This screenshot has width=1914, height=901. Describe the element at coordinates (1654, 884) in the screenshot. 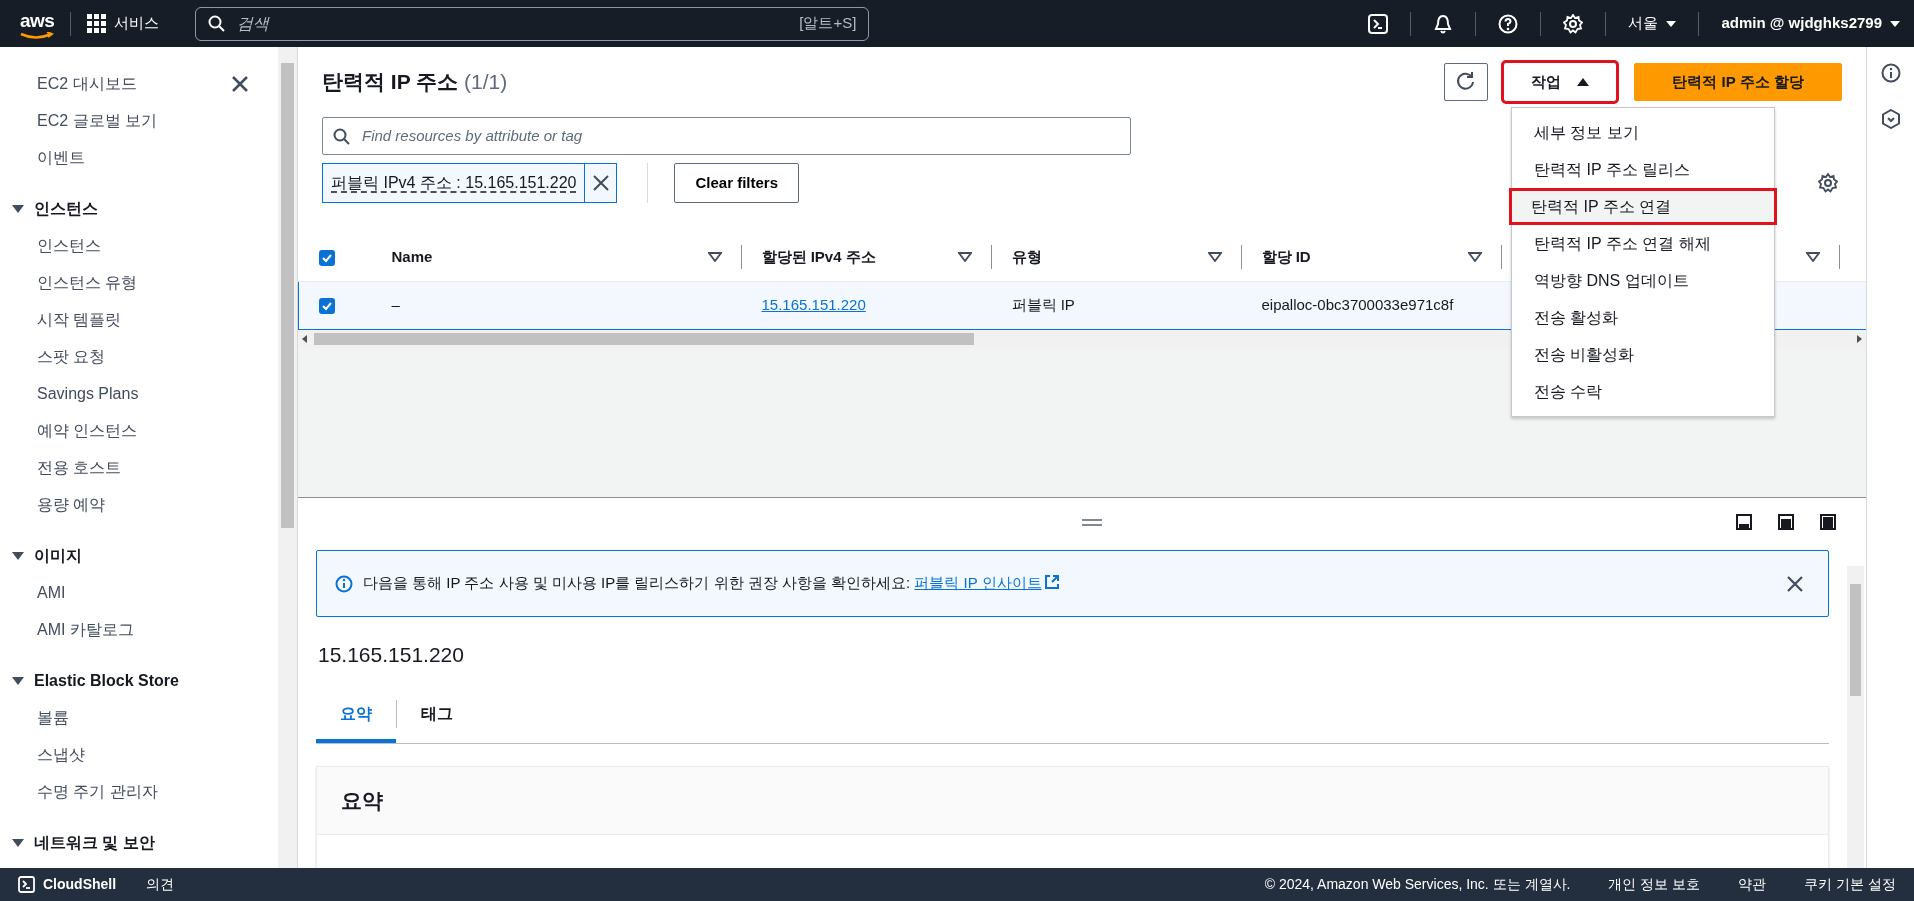

I see `footer-link: 개인 정보 보호` at that location.